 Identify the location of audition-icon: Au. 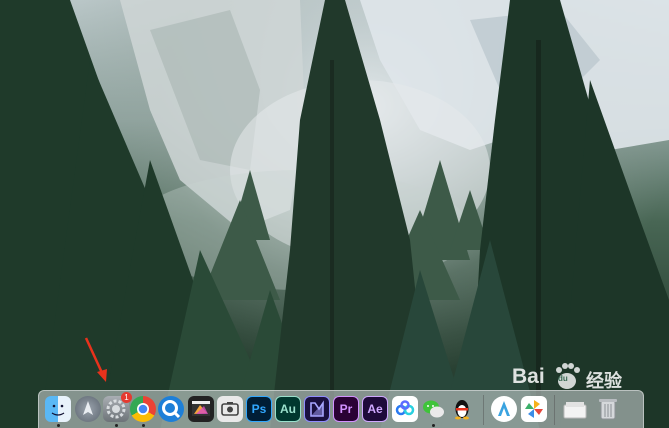
(288, 409).